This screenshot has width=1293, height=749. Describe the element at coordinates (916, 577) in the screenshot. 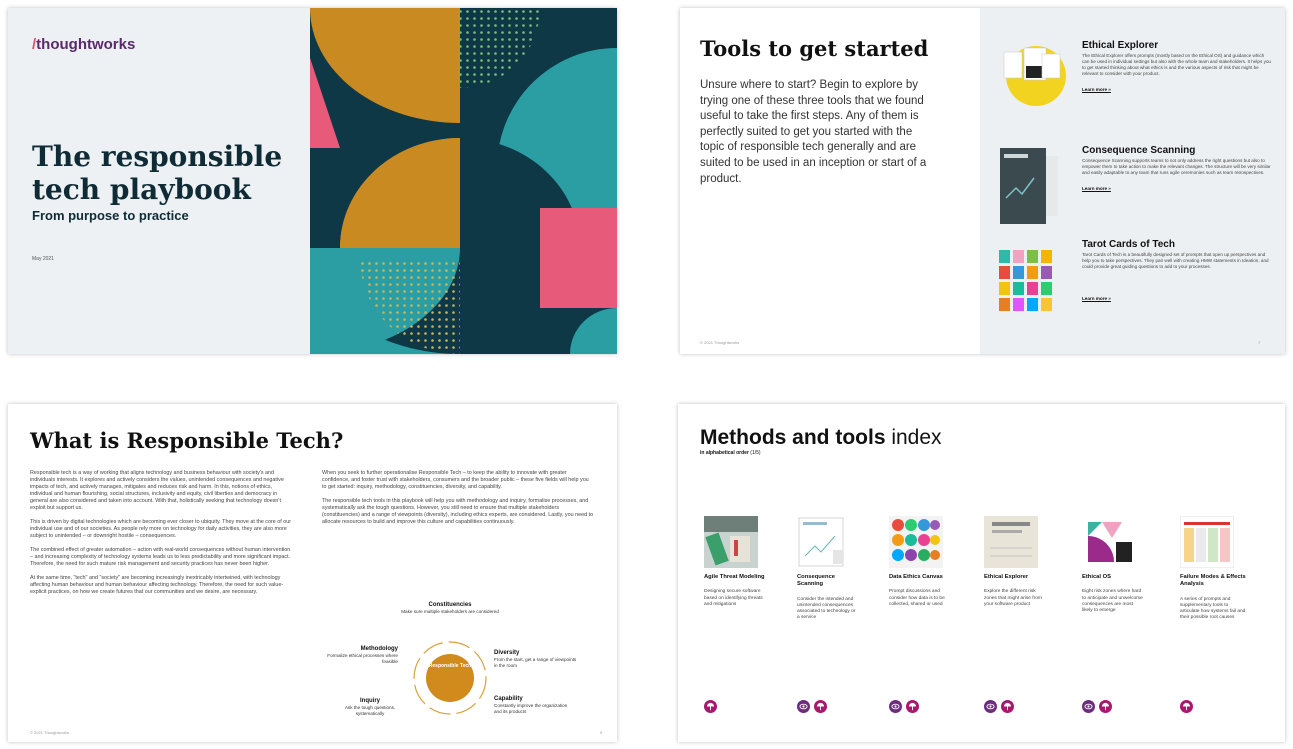

I see `method-title: Data Ethics Canvas` at that location.